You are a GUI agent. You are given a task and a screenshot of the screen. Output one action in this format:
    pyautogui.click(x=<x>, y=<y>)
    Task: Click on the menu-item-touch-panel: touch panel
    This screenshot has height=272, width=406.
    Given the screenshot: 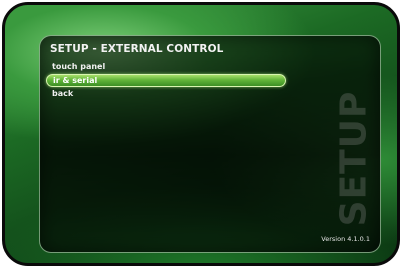 What is the action you would take?
    pyautogui.click(x=166, y=67)
    